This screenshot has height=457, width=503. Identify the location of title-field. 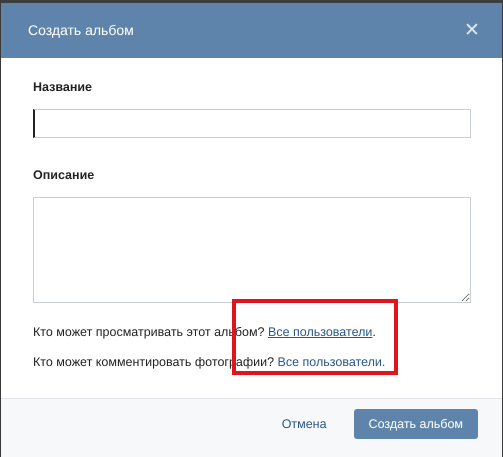
(252, 123).